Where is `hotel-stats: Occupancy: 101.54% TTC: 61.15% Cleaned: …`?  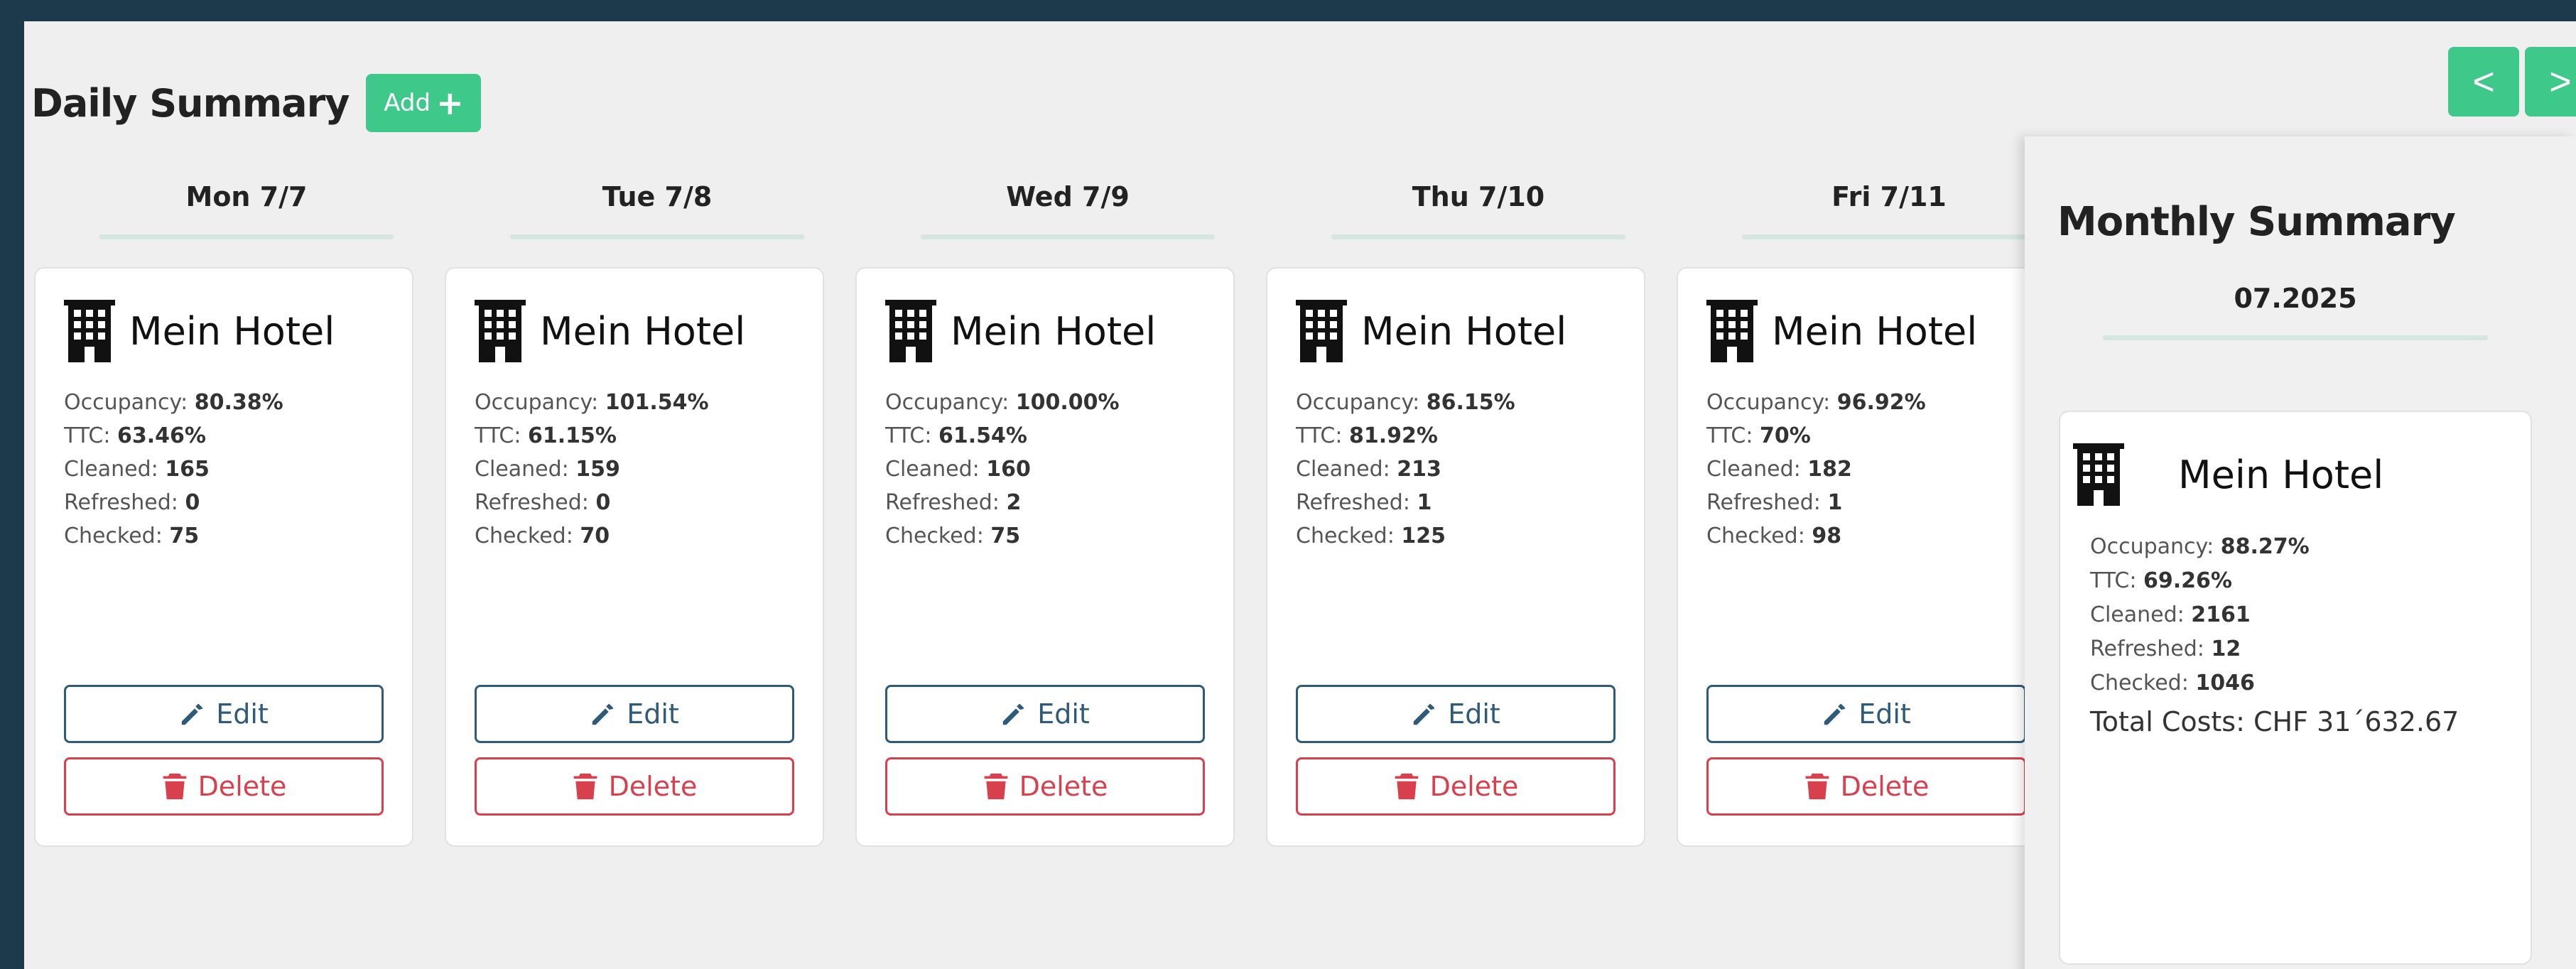
hotel-stats: Occupancy: 101.54% TTC: 61.15% Cleaned: … is located at coordinates (592, 469).